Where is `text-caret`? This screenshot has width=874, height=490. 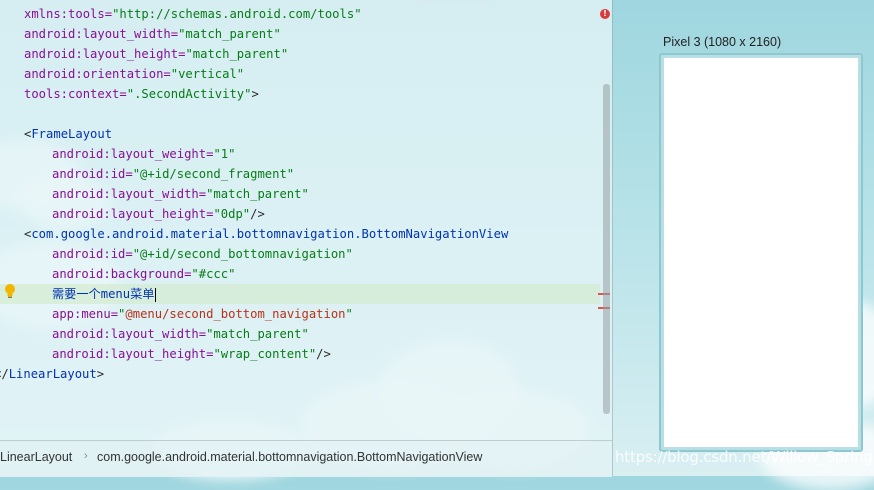 text-caret is located at coordinates (156, 294).